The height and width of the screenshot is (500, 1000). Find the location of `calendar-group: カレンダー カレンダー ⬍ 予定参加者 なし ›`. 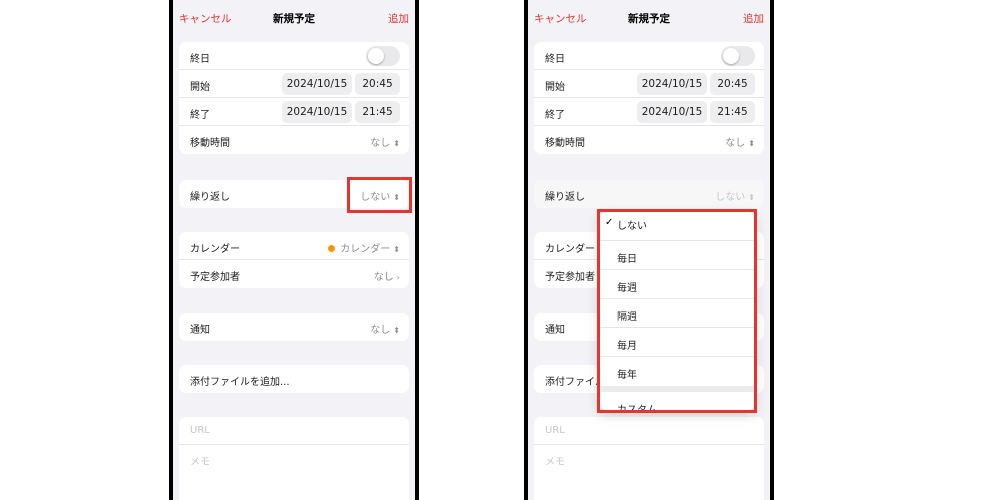

calendar-group: カレンダー カレンダー ⬍ 予定参加者 なし › is located at coordinates (294, 260).